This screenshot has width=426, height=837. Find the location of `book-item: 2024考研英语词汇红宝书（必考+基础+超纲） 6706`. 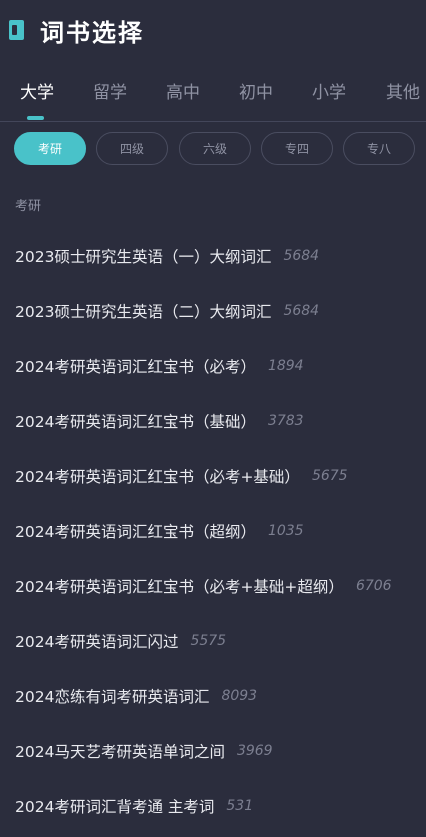

book-item: 2024考研英语词汇红宝书（必考+基础+超纲） 6706 is located at coordinates (220, 585).